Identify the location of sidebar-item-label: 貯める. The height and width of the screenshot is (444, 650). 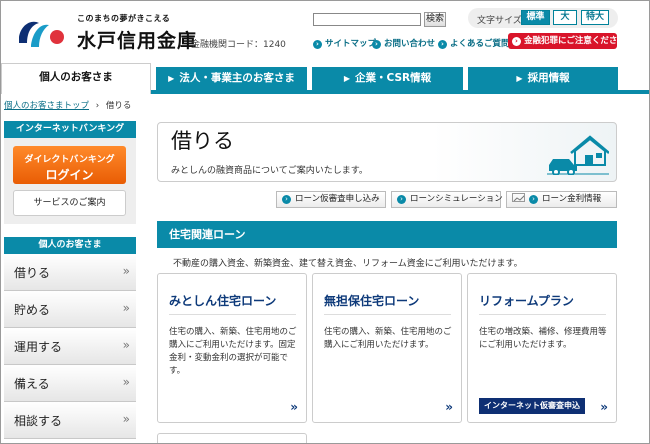
(32, 310).